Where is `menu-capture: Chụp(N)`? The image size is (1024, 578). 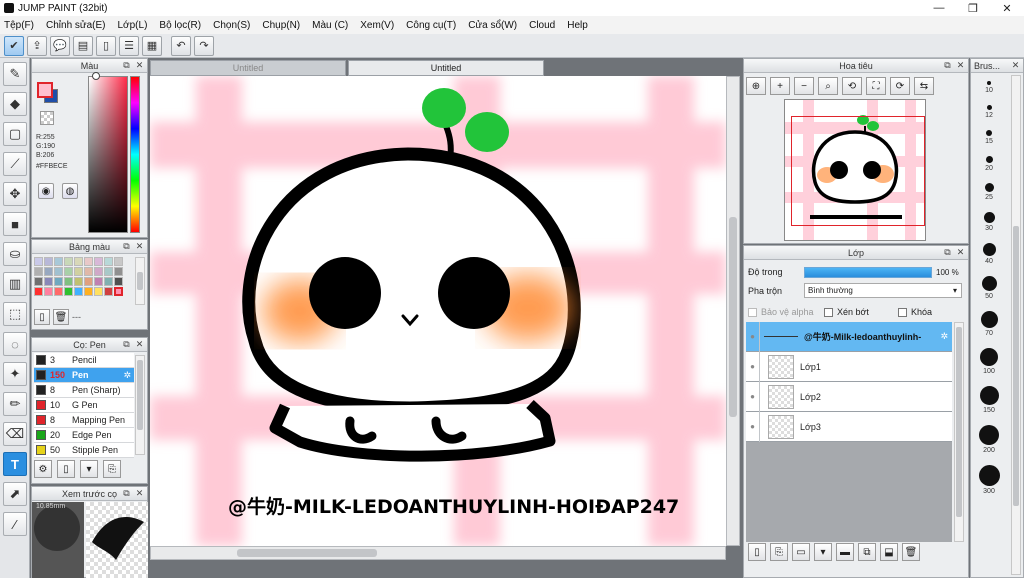 menu-capture: Chụp(N) is located at coordinates (281, 25).